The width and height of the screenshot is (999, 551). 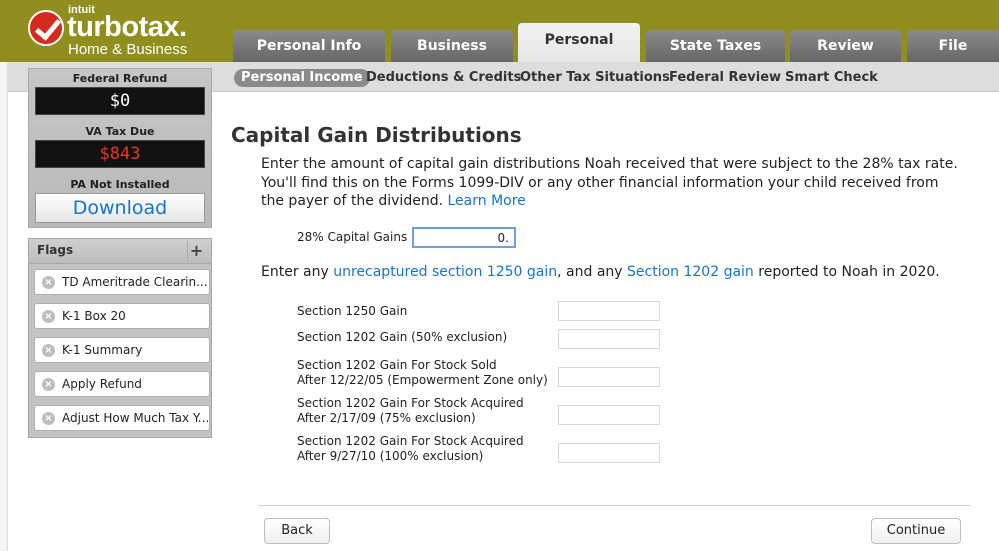 I want to click on state-tax-due-label: VA Tax Due, so click(x=120, y=131).